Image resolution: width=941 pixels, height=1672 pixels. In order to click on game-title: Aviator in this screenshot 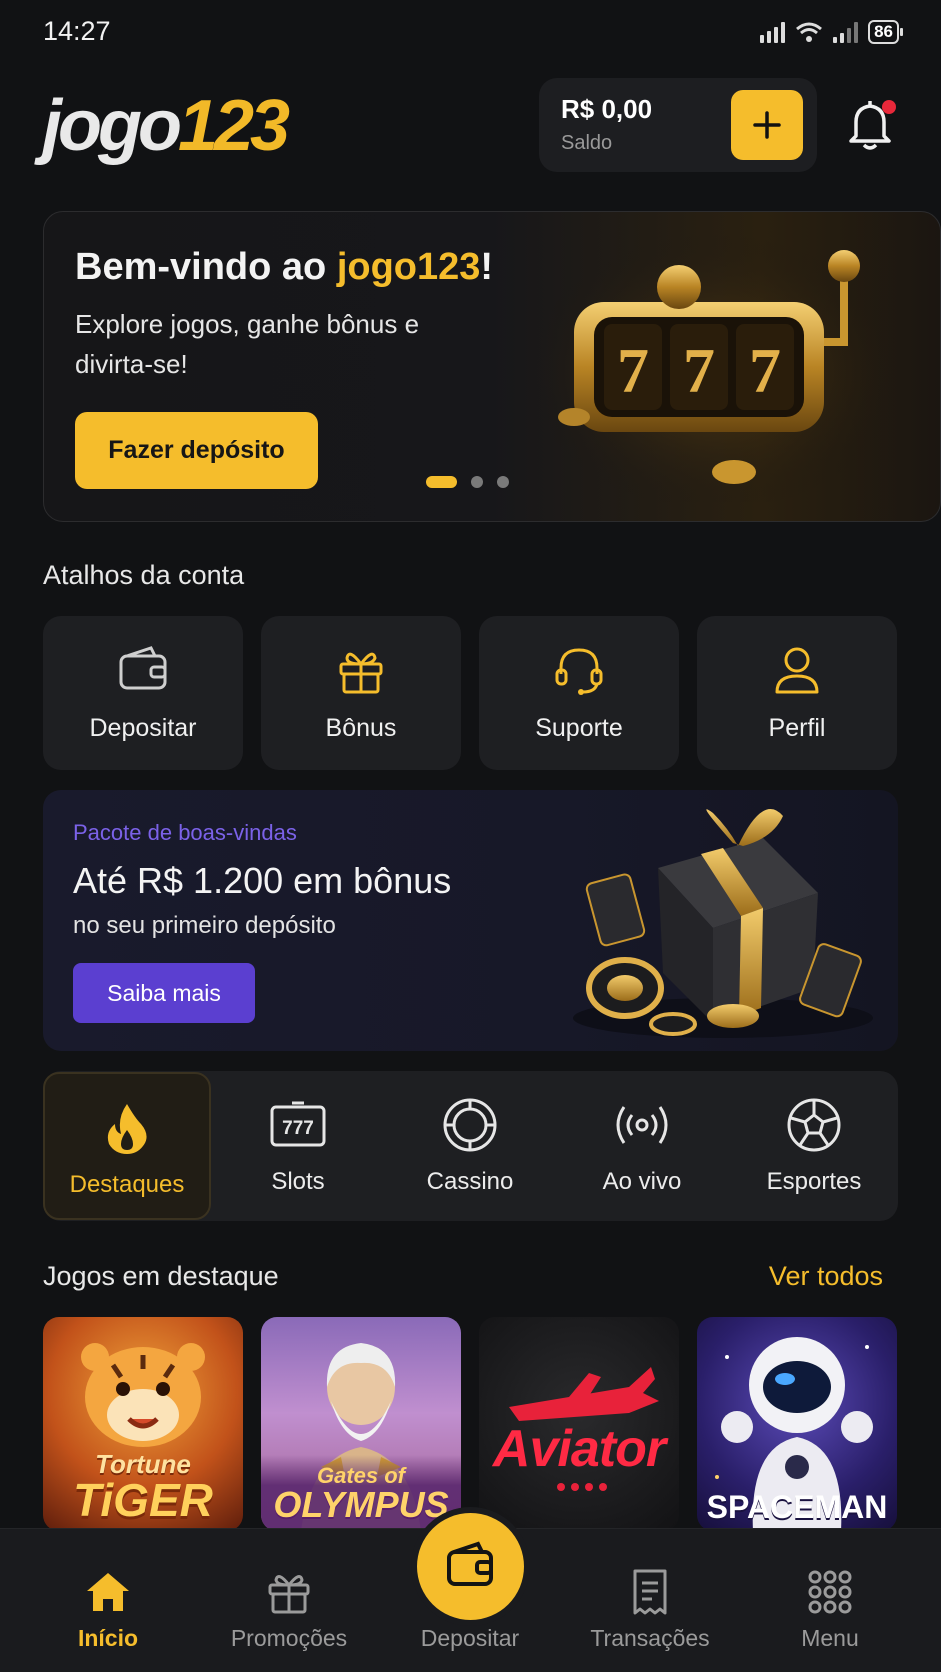, I will do `click(579, 1449)`.